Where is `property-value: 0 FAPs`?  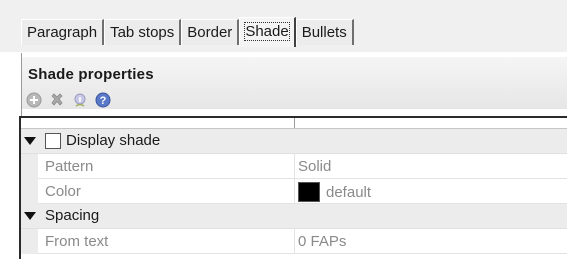 property-value: 0 FAPs is located at coordinates (322, 241).